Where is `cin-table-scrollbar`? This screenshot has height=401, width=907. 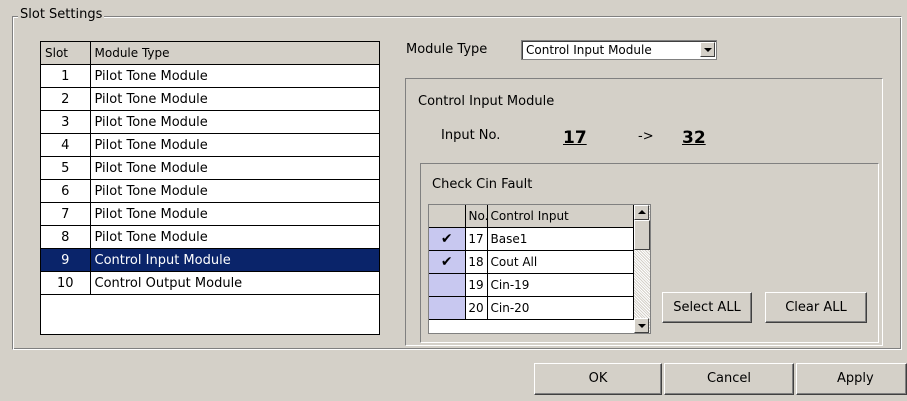
cin-table-scrollbar is located at coordinates (642, 269).